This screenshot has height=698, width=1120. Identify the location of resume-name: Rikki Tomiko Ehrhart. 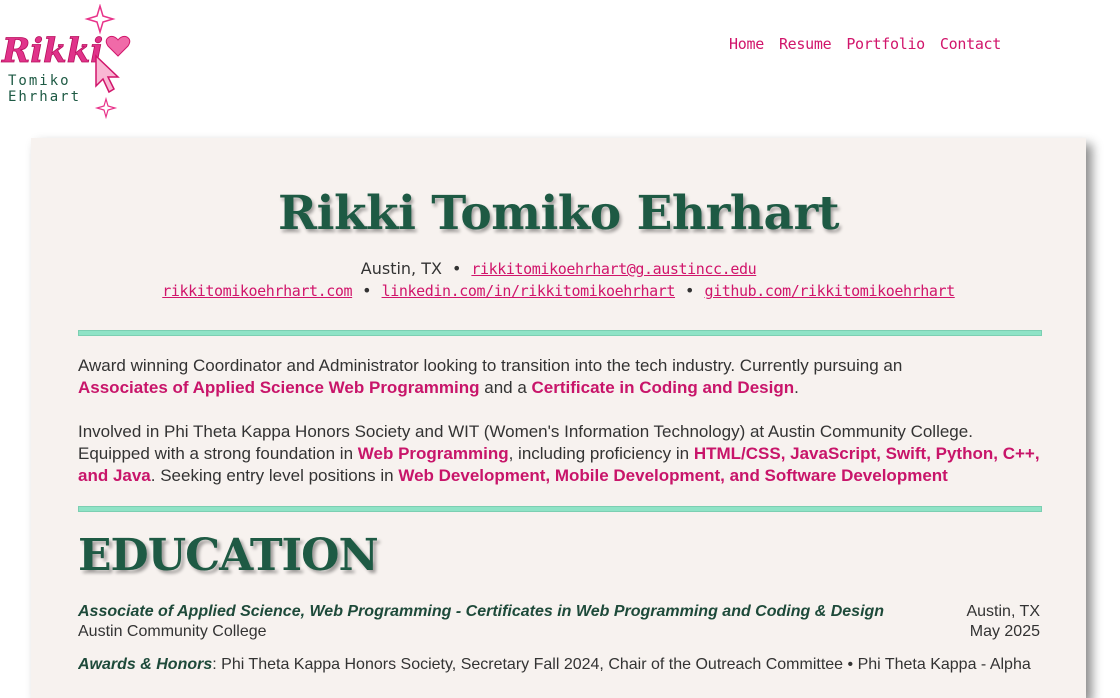
(558, 213).